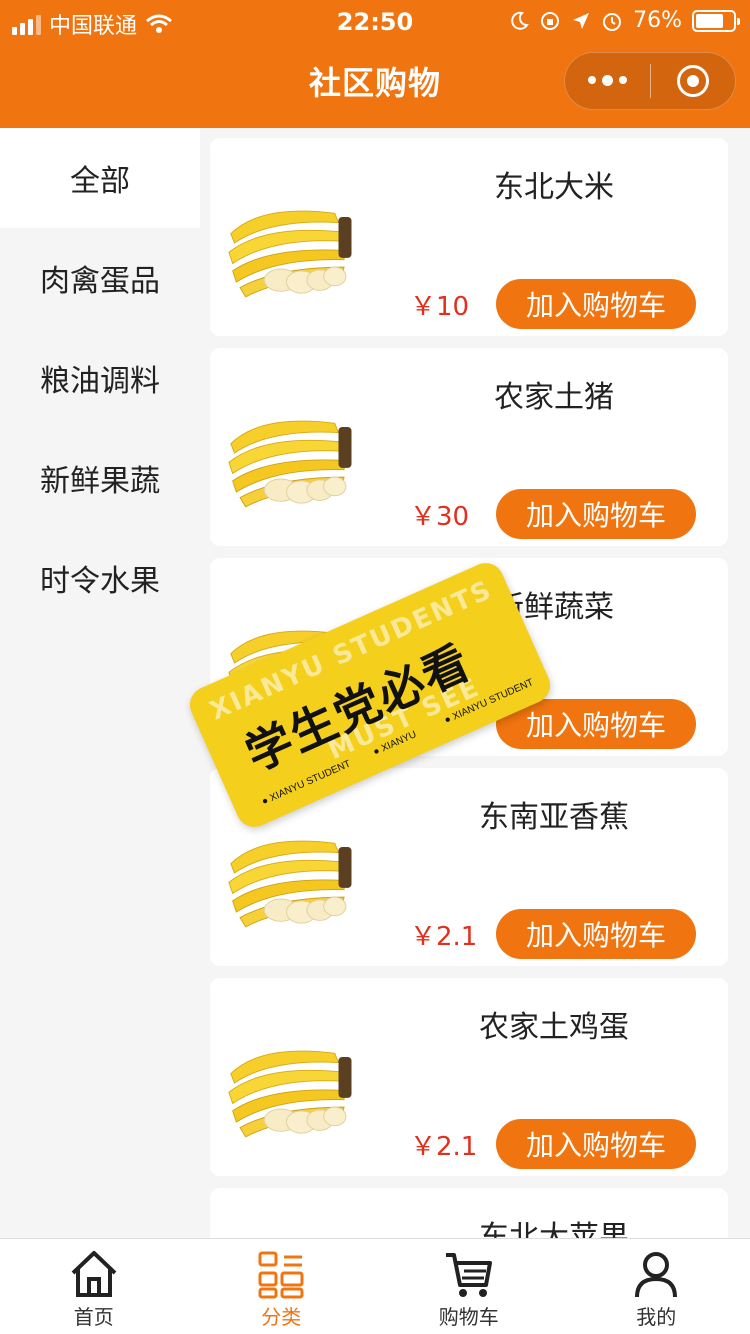 The image size is (750, 1334). Describe the element at coordinates (581, 20) in the screenshot. I see `location-icon` at that location.